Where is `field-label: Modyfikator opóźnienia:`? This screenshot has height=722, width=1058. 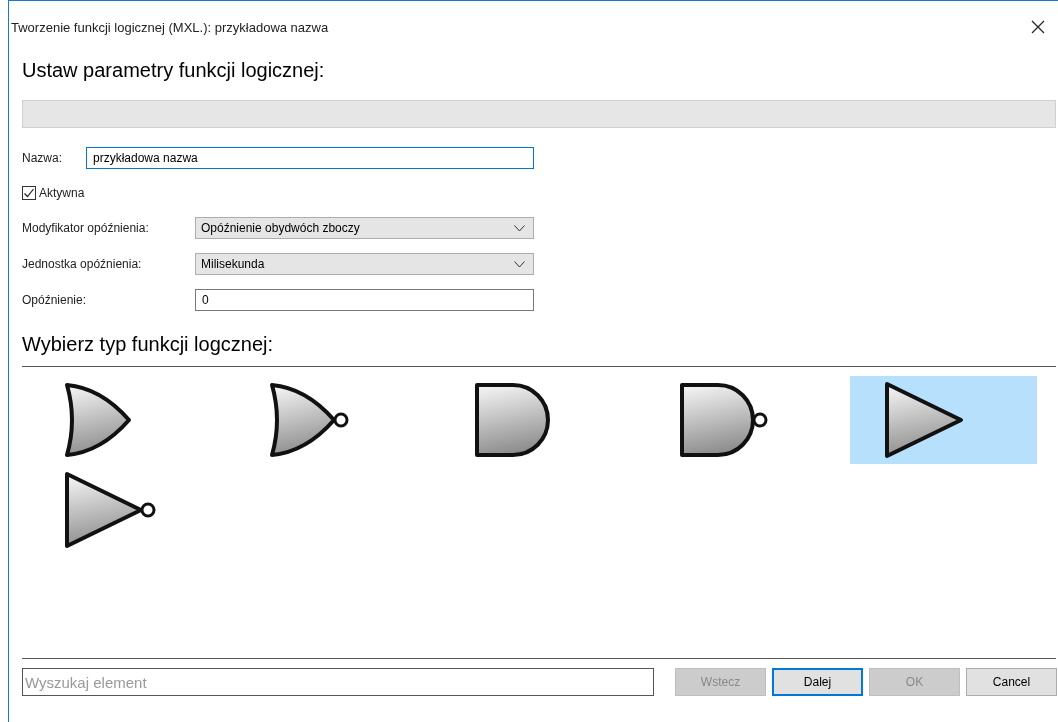 field-label: Modyfikator opóźnienia: is located at coordinates (86, 228).